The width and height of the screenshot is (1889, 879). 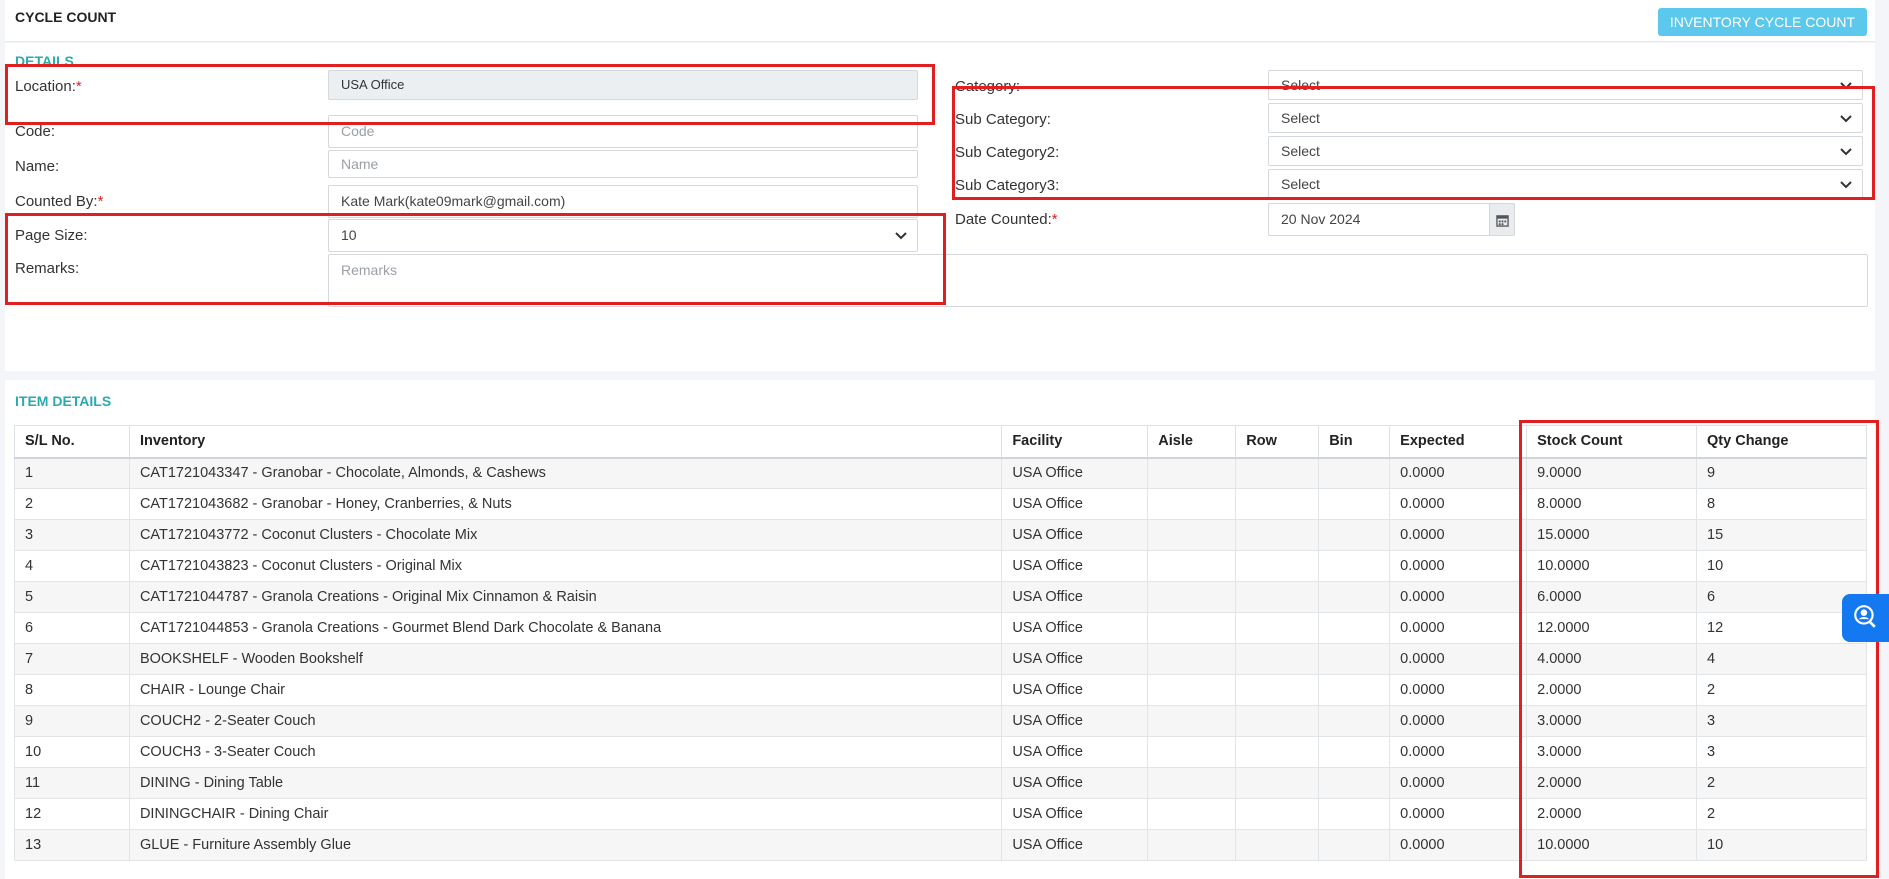 I want to click on remarks-textarea: Remarks, so click(x=1098, y=280).